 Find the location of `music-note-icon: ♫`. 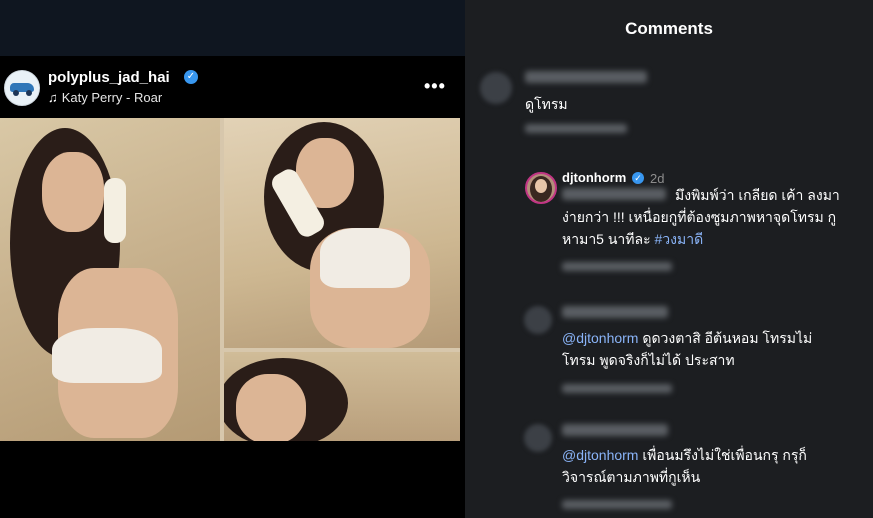

music-note-icon: ♫ is located at coordinates (53, 97).